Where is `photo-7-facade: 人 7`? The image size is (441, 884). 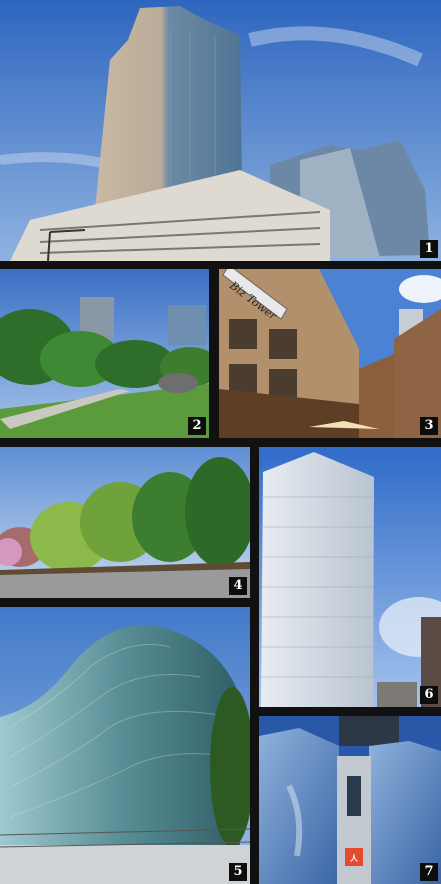 photo-7-facade: 人 7 is located at coordinates (350, 800).